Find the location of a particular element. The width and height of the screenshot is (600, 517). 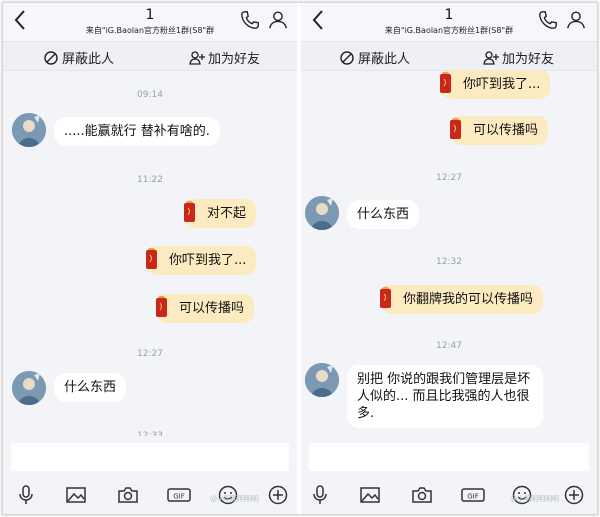

timestamp: 12:32 is located at coordinates (449, 262).